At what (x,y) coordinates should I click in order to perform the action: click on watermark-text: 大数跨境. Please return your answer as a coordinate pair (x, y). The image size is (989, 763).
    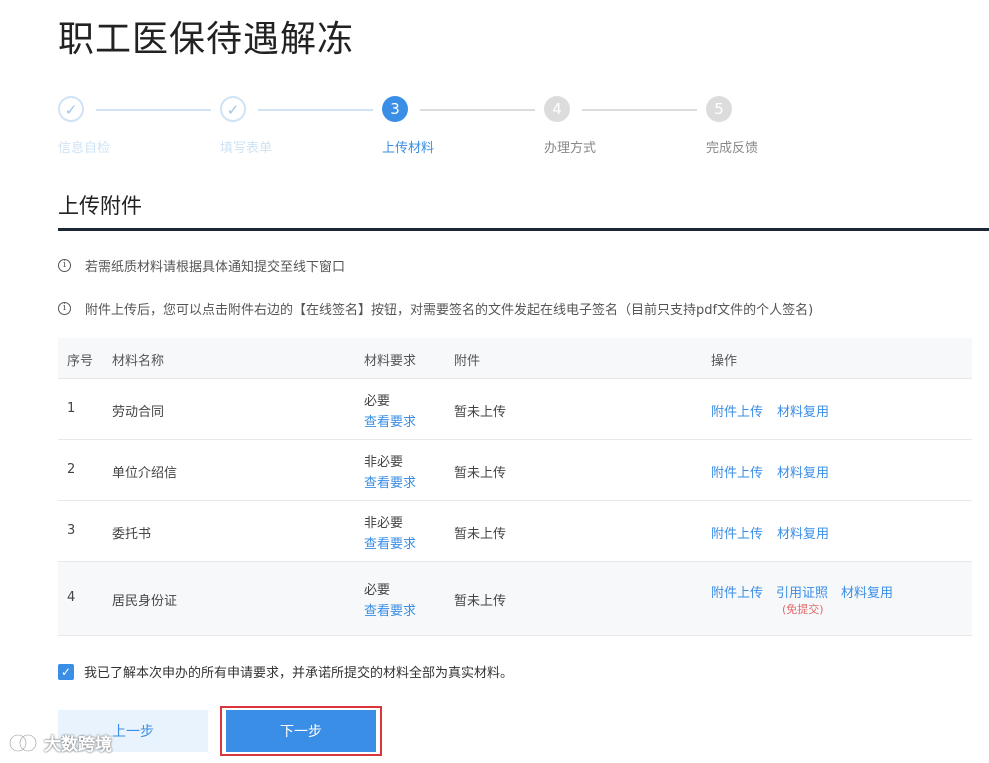
    Looking at the image, I should click on (78, 745).